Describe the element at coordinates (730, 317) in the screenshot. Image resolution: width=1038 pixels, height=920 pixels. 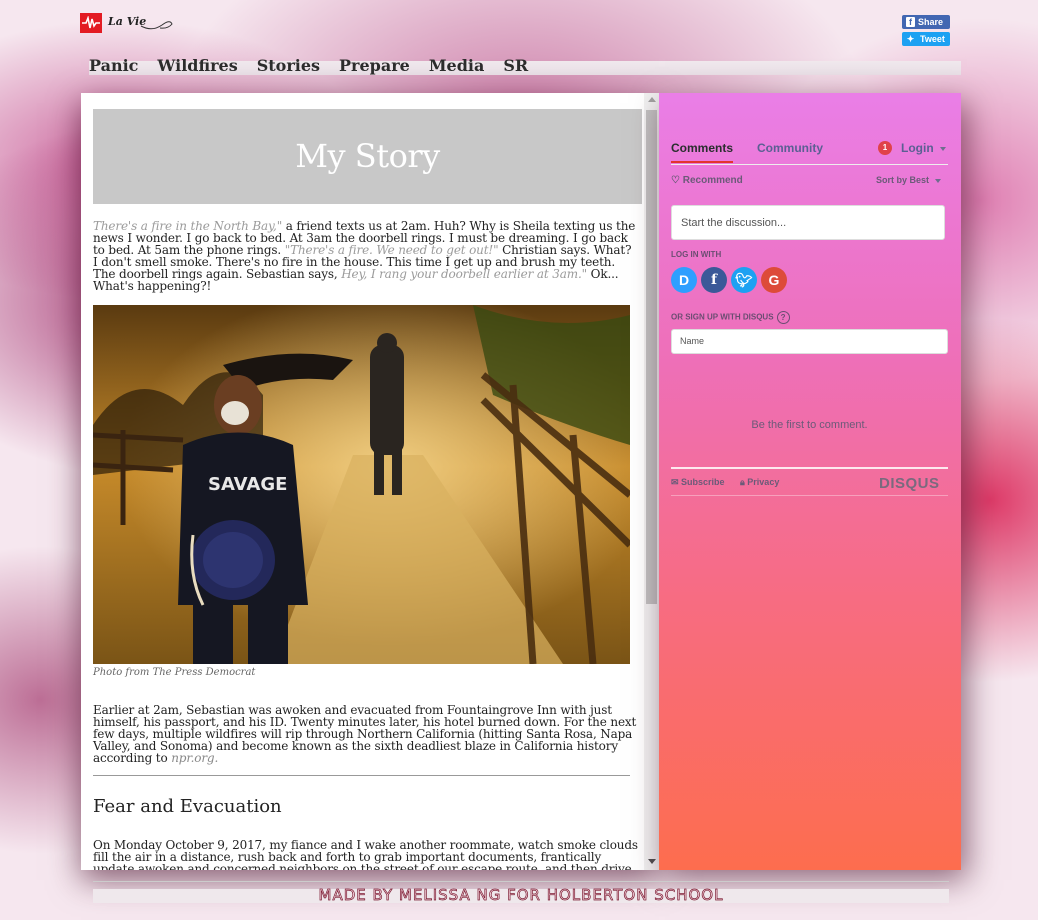
I see `signup-label: OR SIGN UP WITH DISQUS?` at that location.